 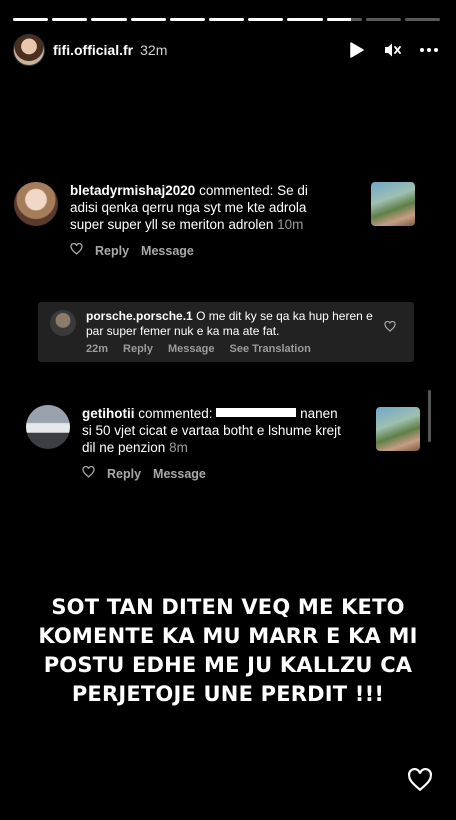 I want to click on story-username: fifi.official.fr, so click(x=93, y=50).